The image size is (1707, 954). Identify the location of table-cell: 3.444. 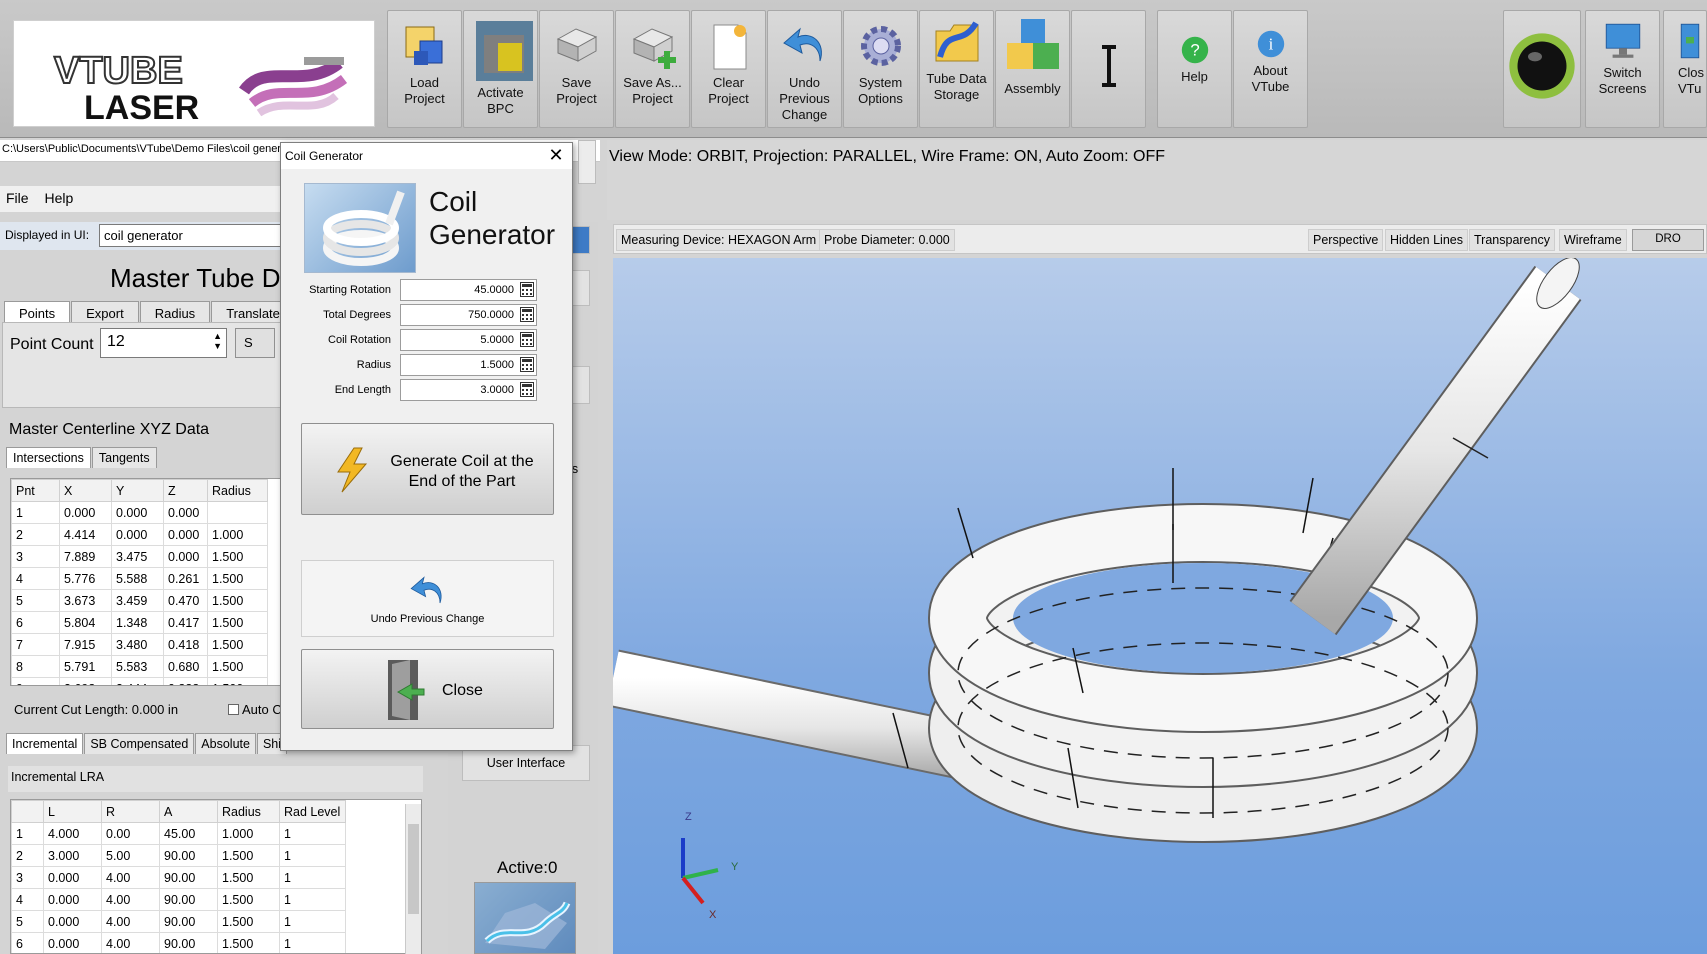
(137, 681).